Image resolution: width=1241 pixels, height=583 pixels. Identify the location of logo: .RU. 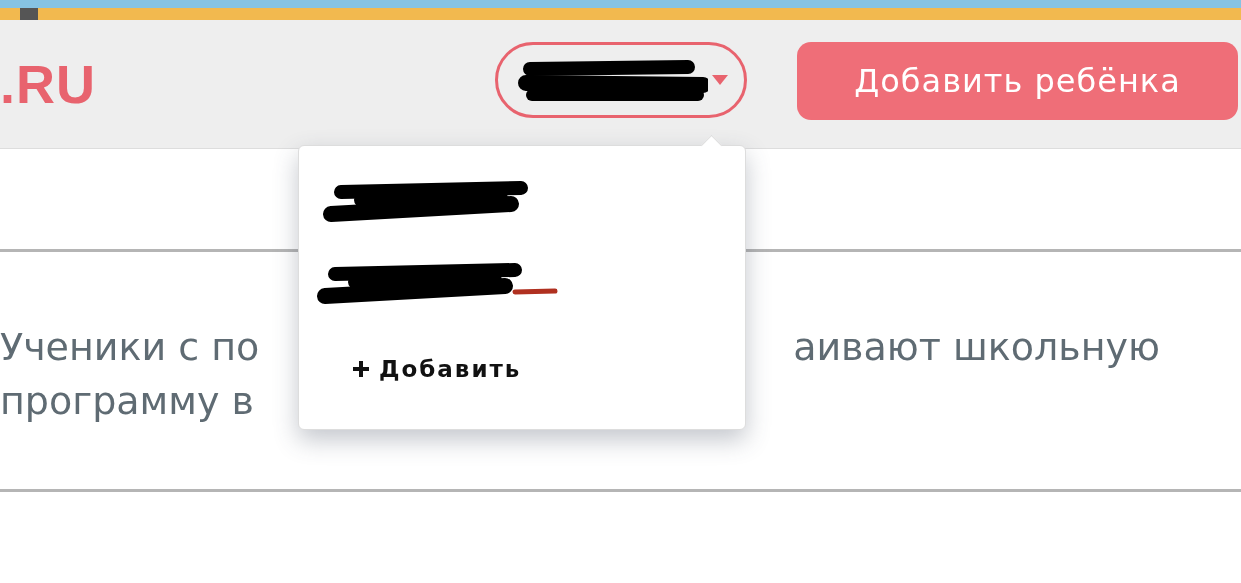
(48, 84).